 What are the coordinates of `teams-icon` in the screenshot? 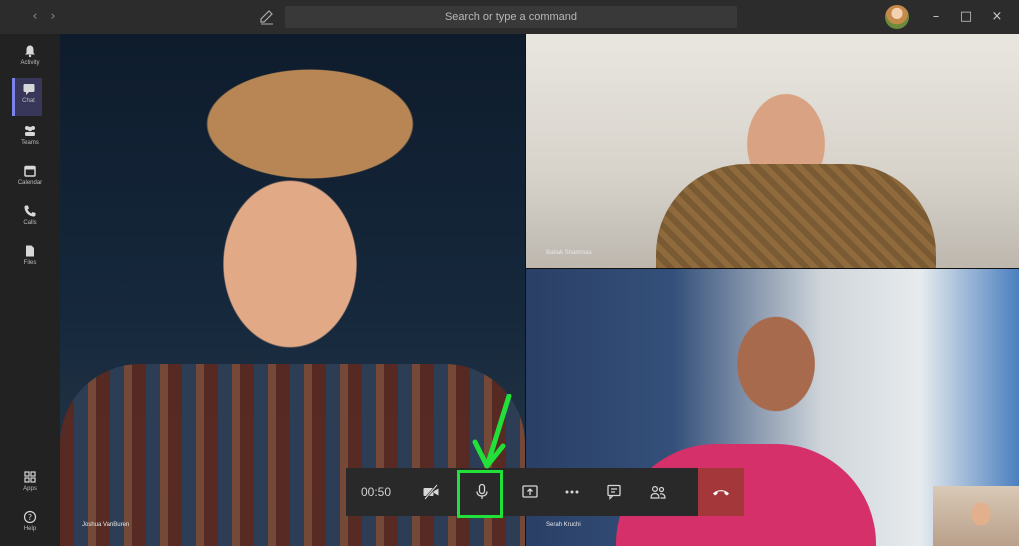 It's located at (30, 131).